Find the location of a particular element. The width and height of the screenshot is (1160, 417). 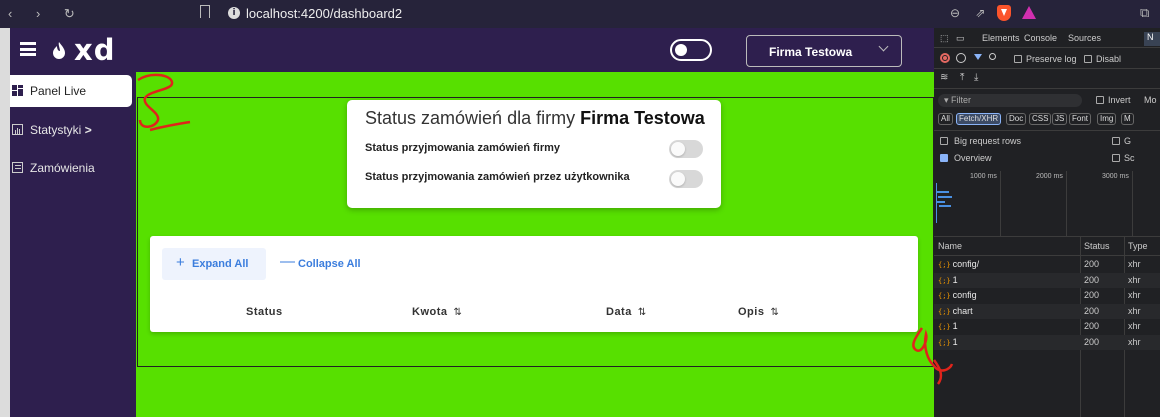

chip-img: Img is located at coordinates (1107, 119).